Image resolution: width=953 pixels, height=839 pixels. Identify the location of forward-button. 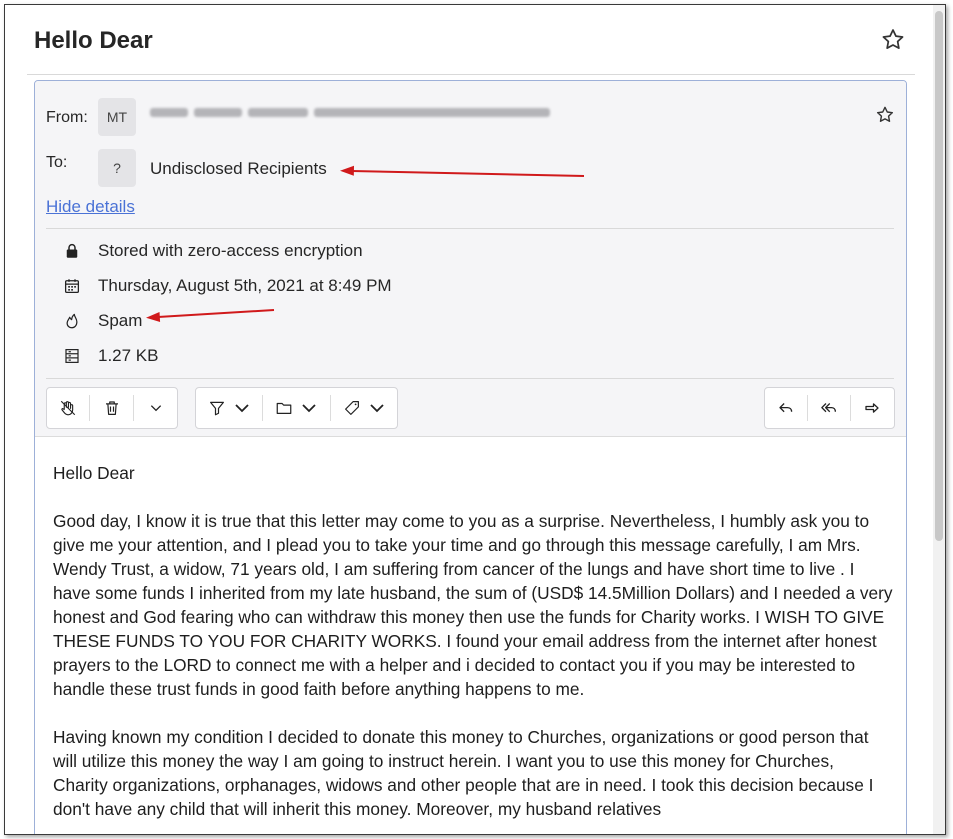
(872, 408).